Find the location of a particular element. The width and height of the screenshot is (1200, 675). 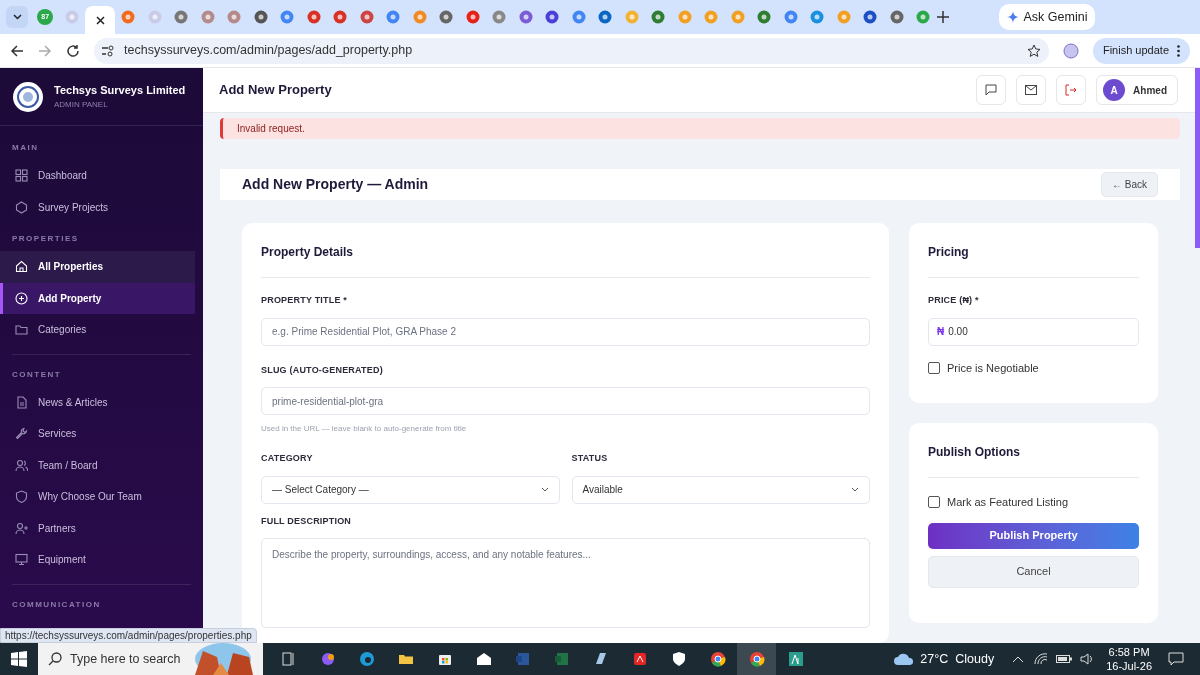

browser-tab is located at coordinates (100, 20).